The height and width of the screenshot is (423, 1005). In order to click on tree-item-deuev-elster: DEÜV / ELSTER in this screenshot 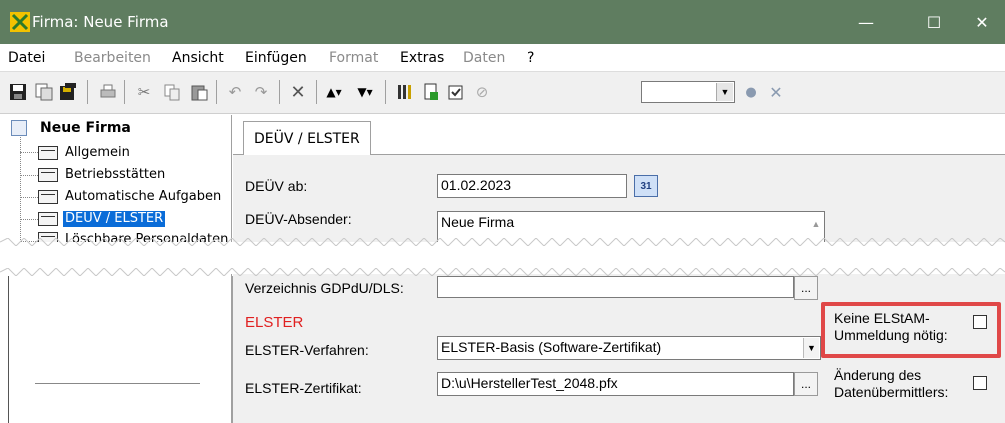, I will do `click(102, 219)`.